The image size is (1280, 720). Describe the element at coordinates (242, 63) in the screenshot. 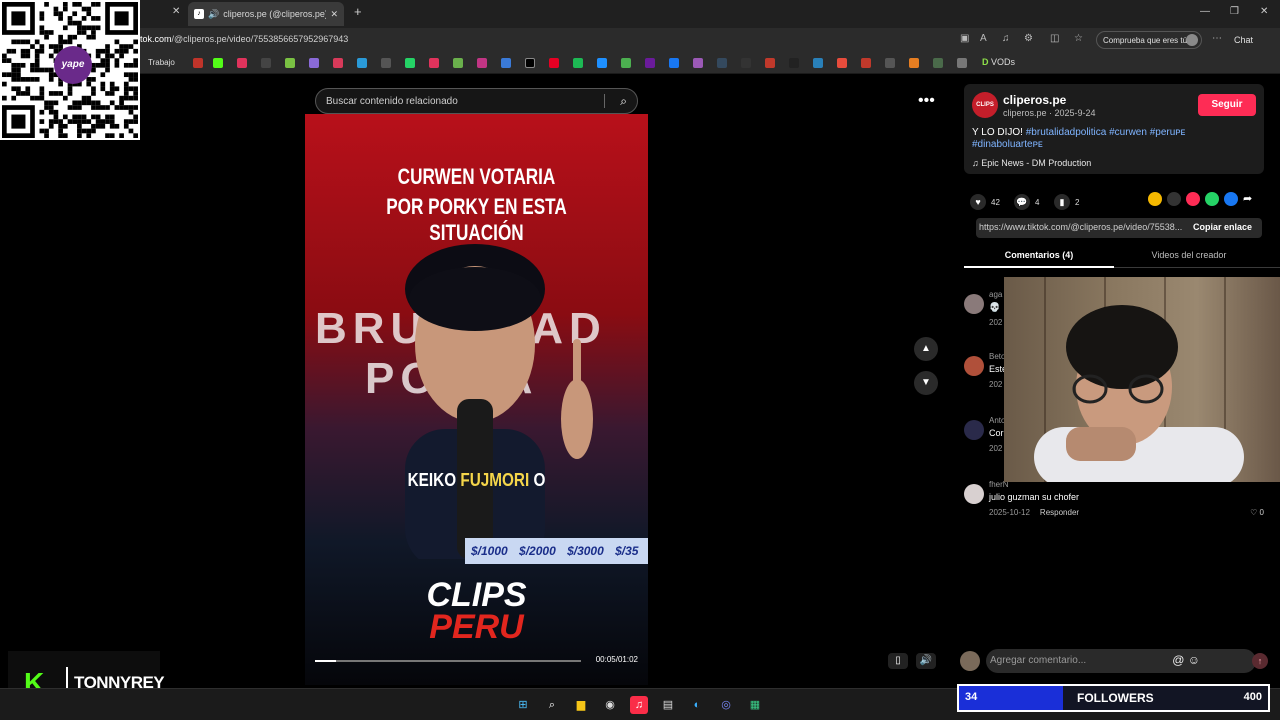

I see `music-bookmark-icon` at that location.